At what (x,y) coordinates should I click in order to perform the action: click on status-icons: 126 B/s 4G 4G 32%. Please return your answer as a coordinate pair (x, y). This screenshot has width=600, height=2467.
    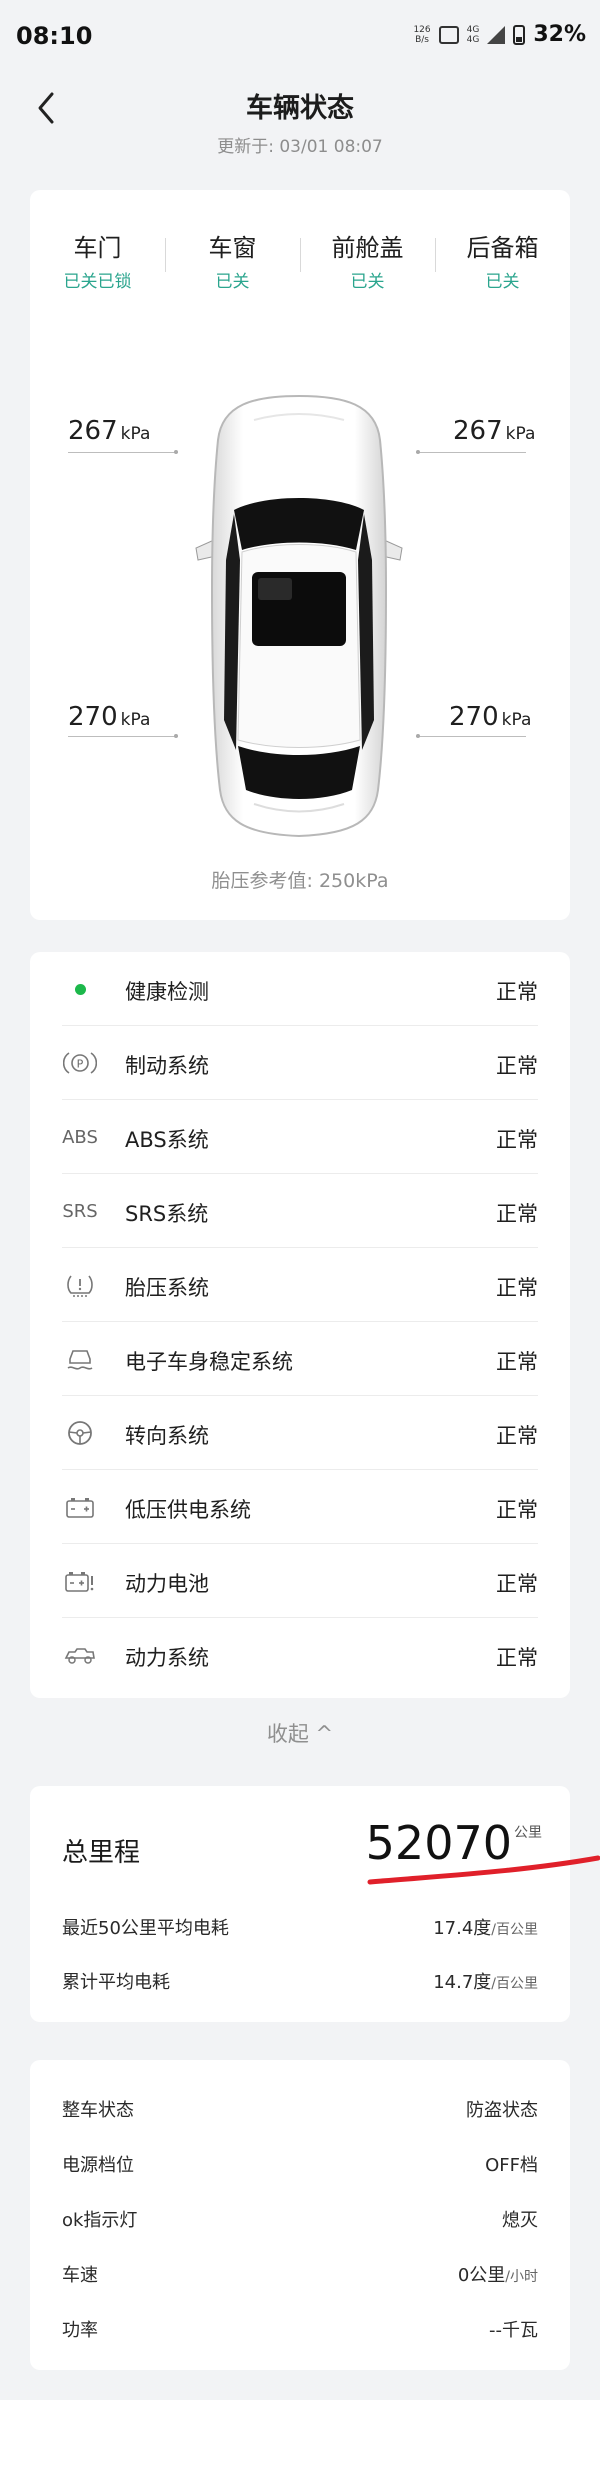
    Looking at the image, I should click on (499, 34).